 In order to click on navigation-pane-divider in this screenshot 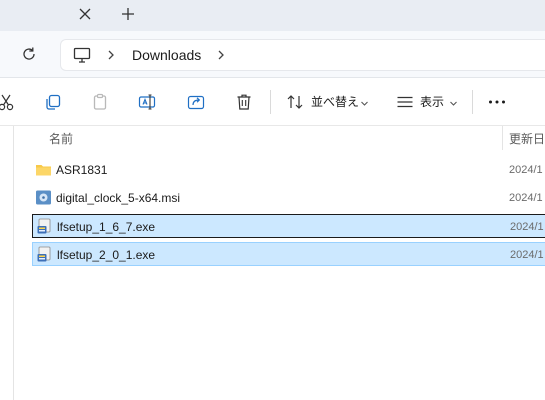, I will do `click(13, 263)`.